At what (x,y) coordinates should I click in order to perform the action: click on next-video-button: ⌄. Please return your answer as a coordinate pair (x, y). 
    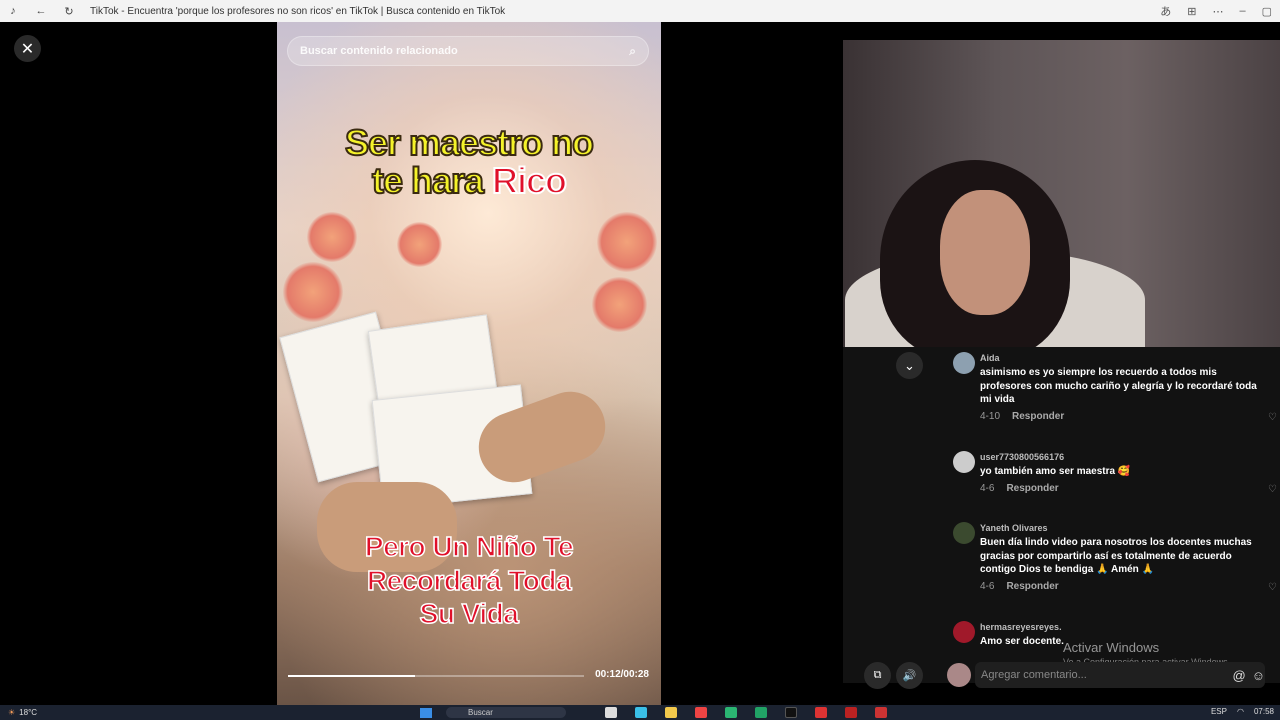
    Looking at the image, I should click on (909, 365).